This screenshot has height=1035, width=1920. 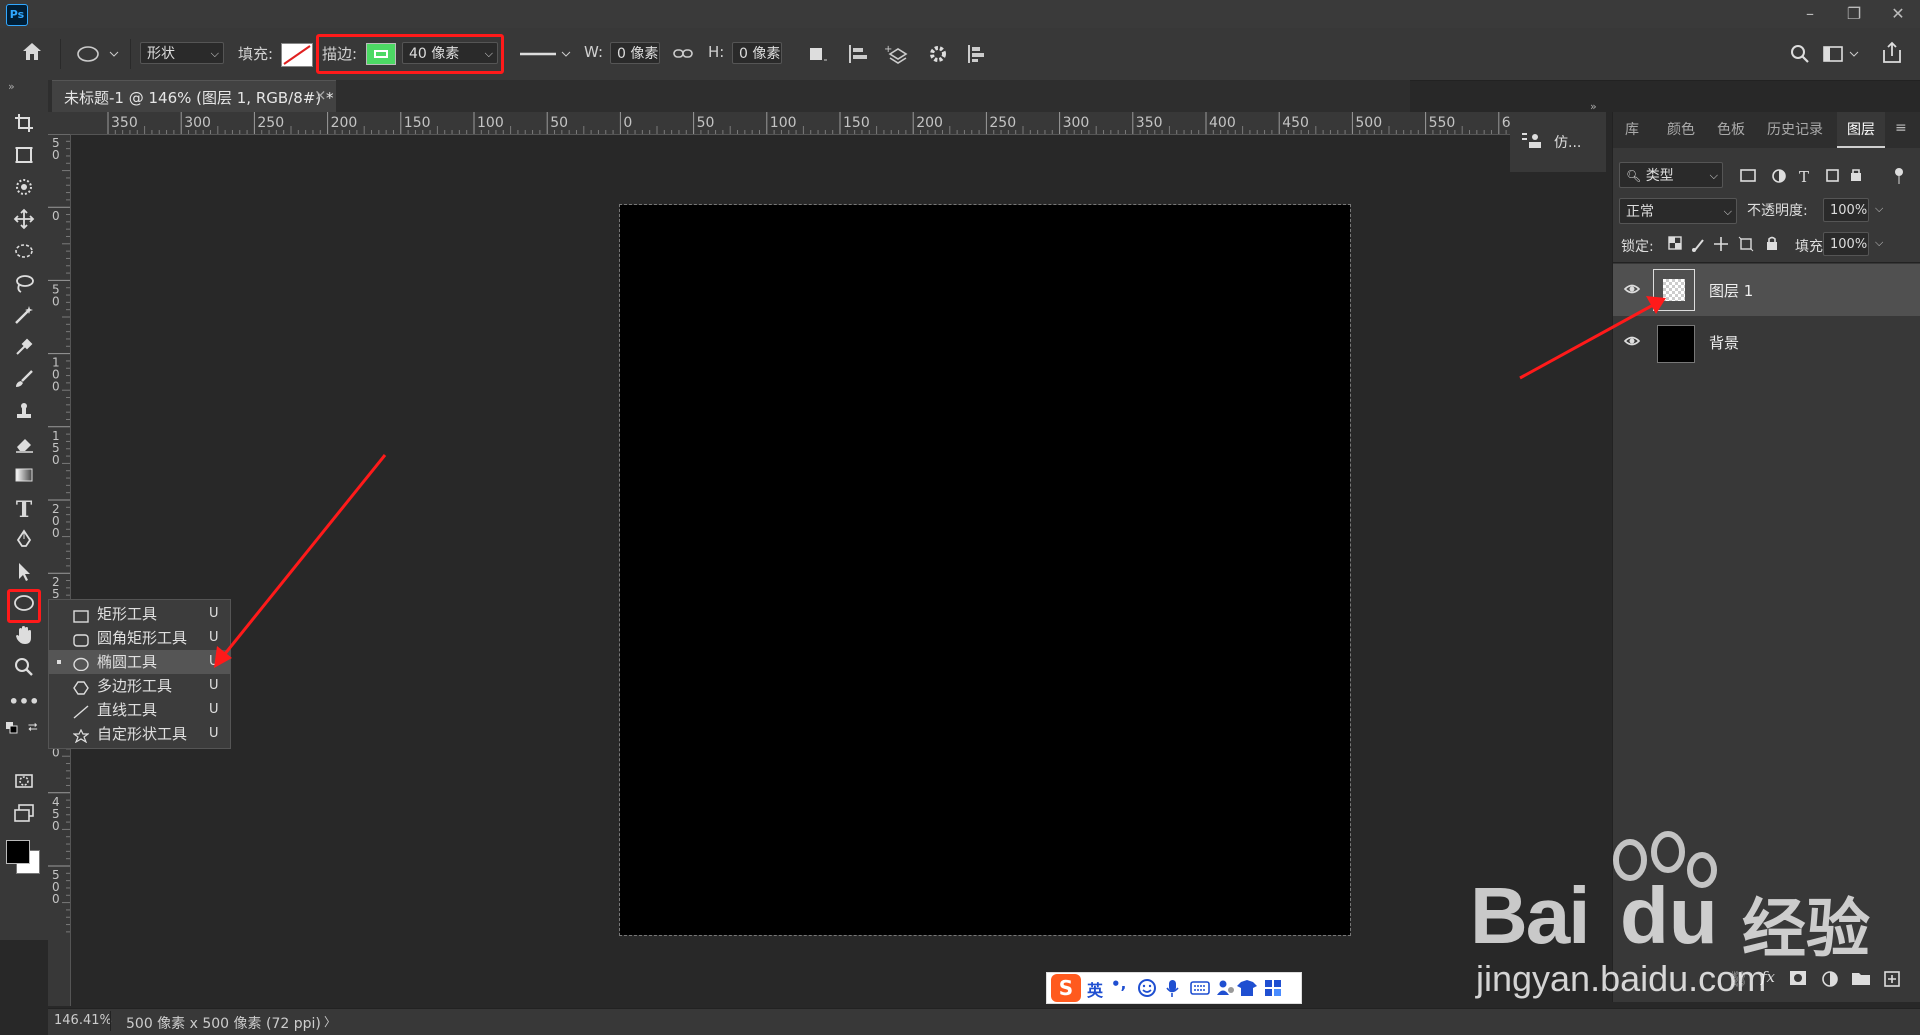 I want to click on ime-tool-icons, so click(x=1217, y=988).